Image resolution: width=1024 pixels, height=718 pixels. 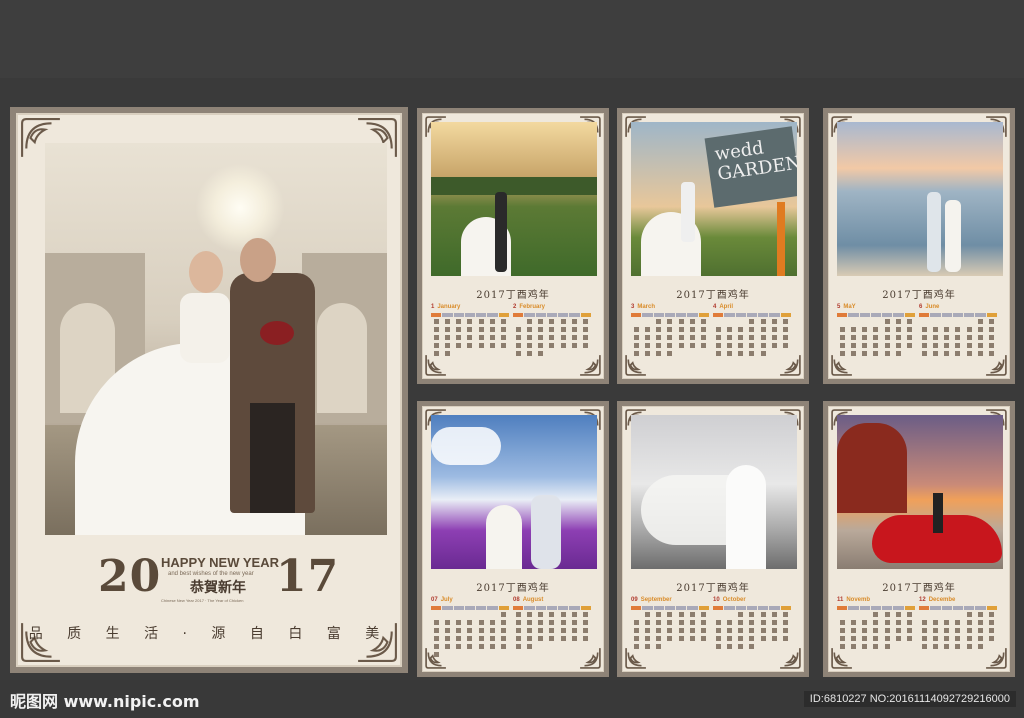 I want to click on month-header: 6 June, so click(x=958, y=308).